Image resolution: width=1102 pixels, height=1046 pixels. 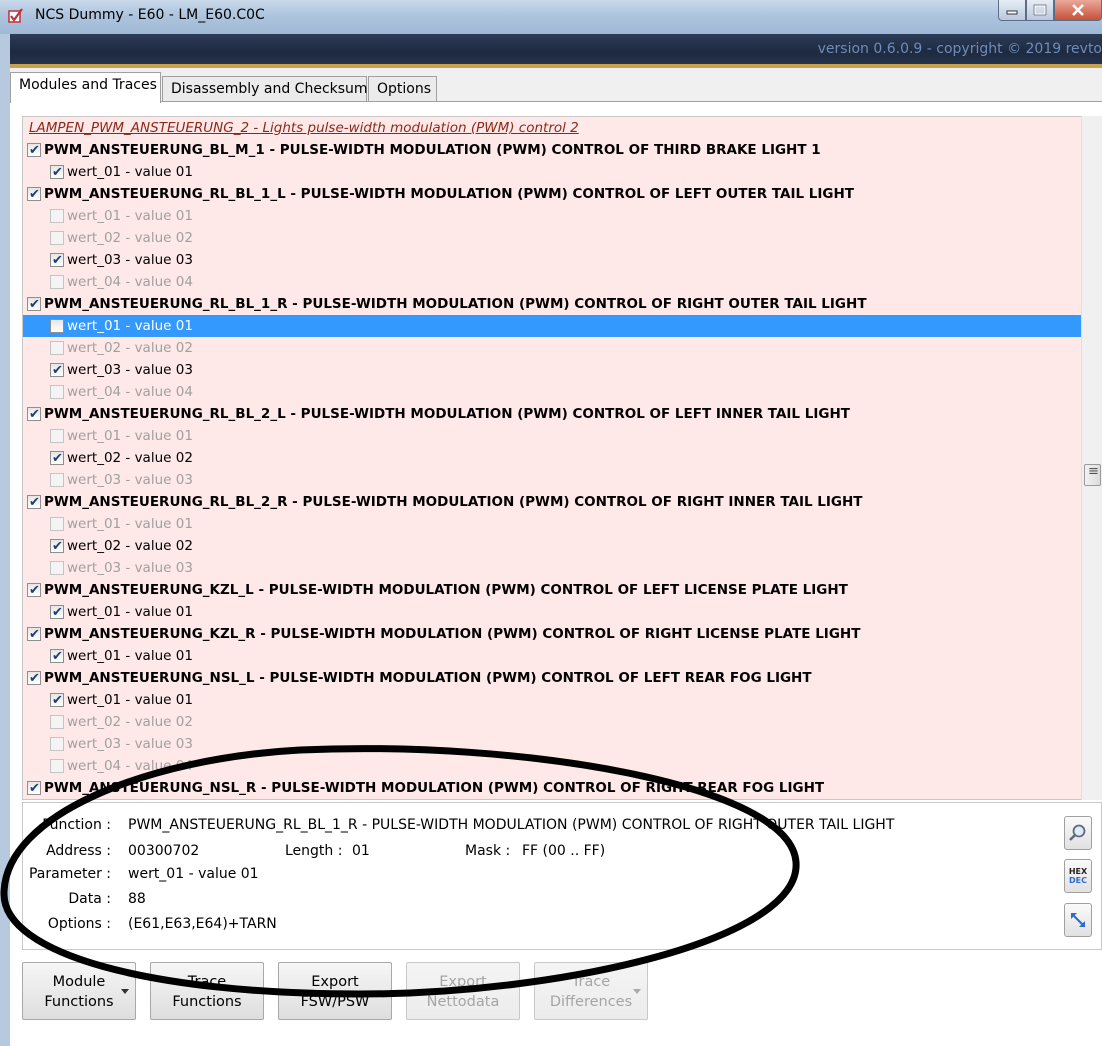 I want to click on minimize-icon, so click(x=1012, y=12).